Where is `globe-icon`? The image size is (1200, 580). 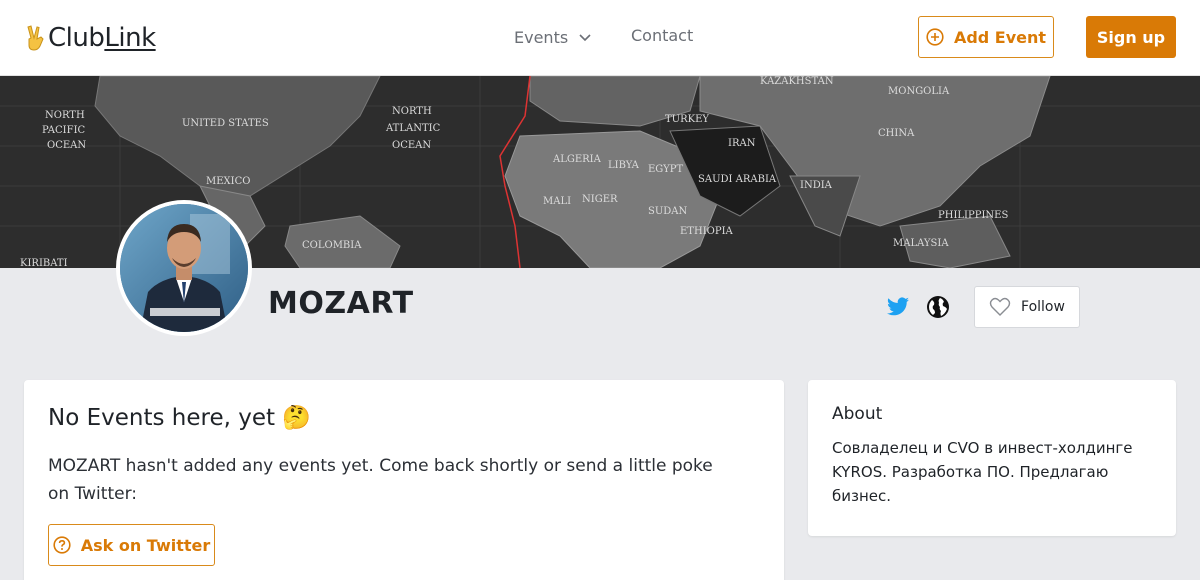 globe-icon is located at coordinates (938, 307).